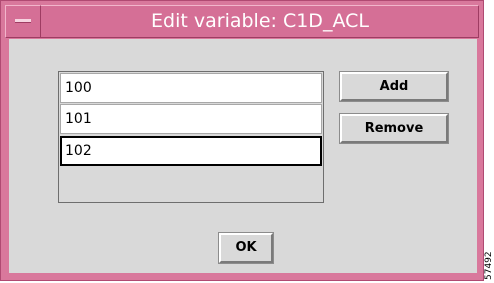 This screenshot has width=494, height=283. Describe the element at coordinates (394, 128) in the screenshot. I see `remove-button: Remove` at that location.